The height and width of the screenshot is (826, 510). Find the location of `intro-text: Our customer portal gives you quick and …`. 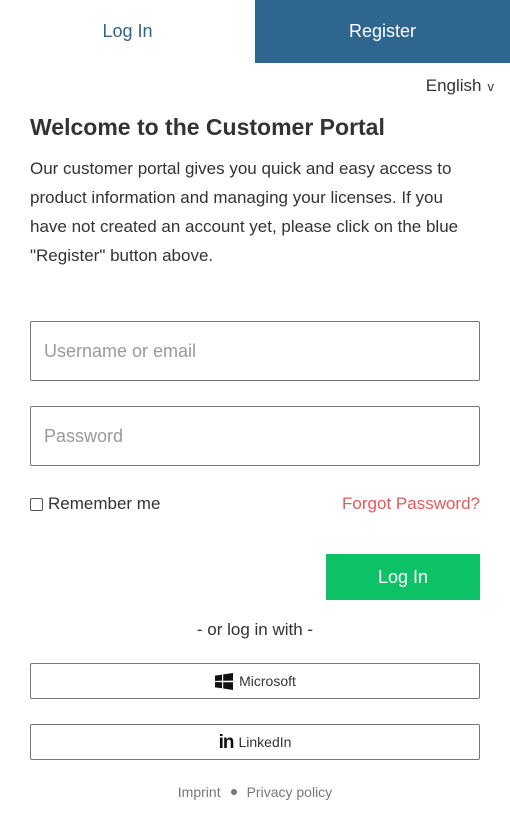

intro-text: Our customer portal gives you quick and … is located at coordinates (244, 212).